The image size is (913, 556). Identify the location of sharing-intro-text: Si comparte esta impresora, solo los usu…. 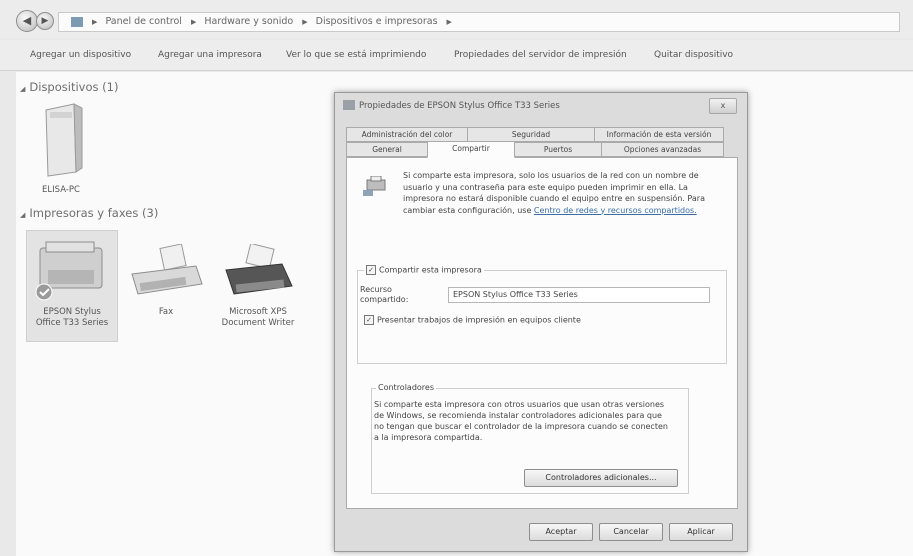
(566, 193).